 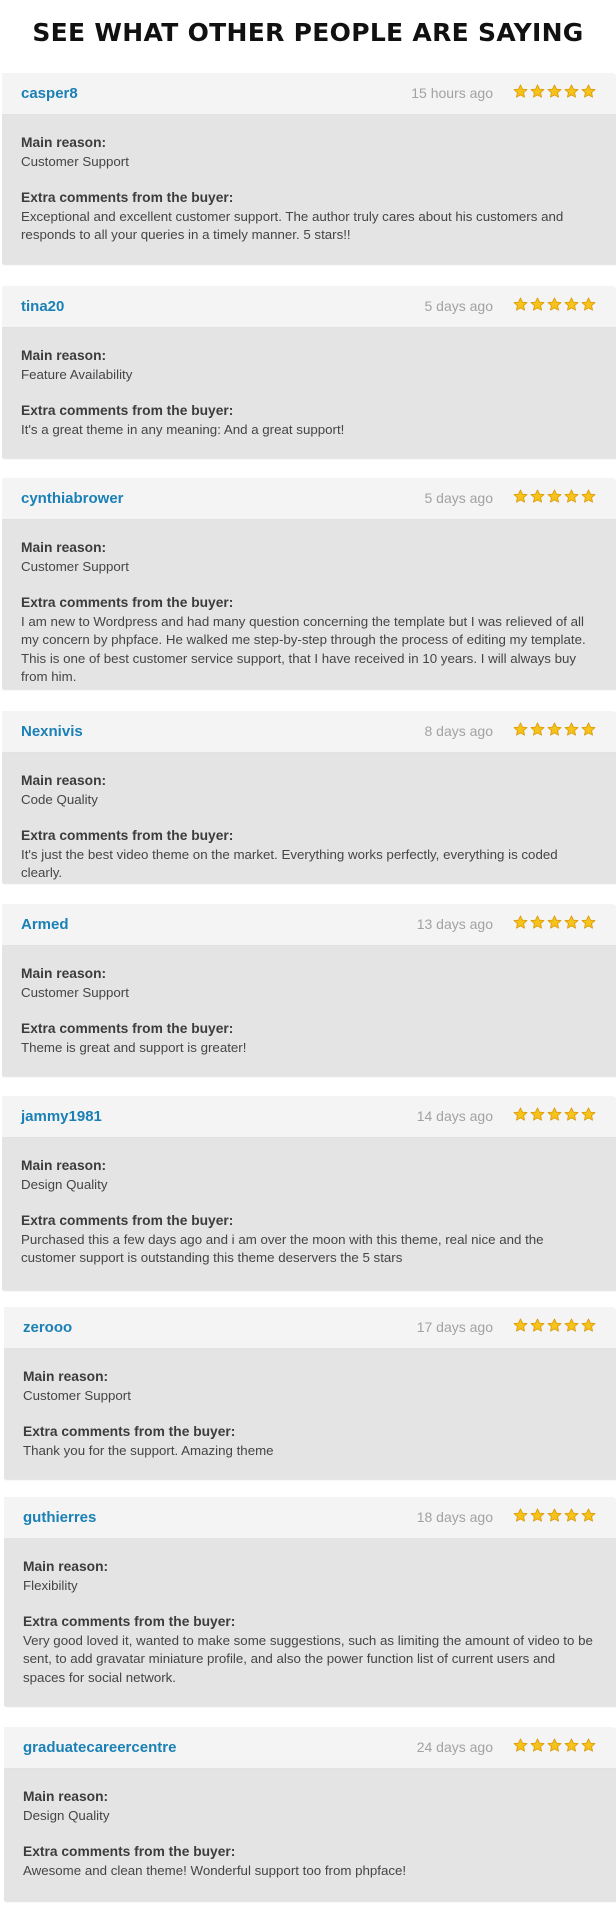 I want to click on review-timestamp: 24 days ago, so click(x=454, y=1747).